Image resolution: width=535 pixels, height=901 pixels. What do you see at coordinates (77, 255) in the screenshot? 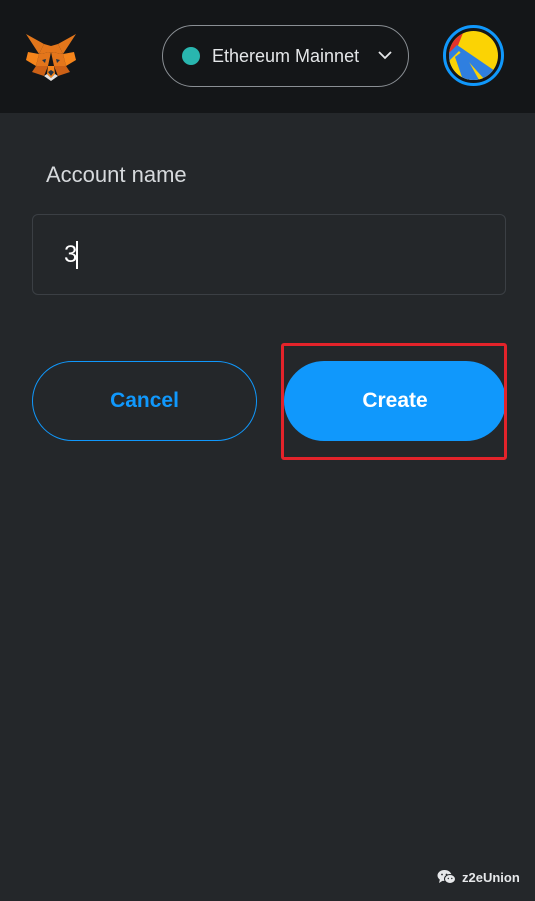
I see `text-caret` at bounding box center [77, 255].